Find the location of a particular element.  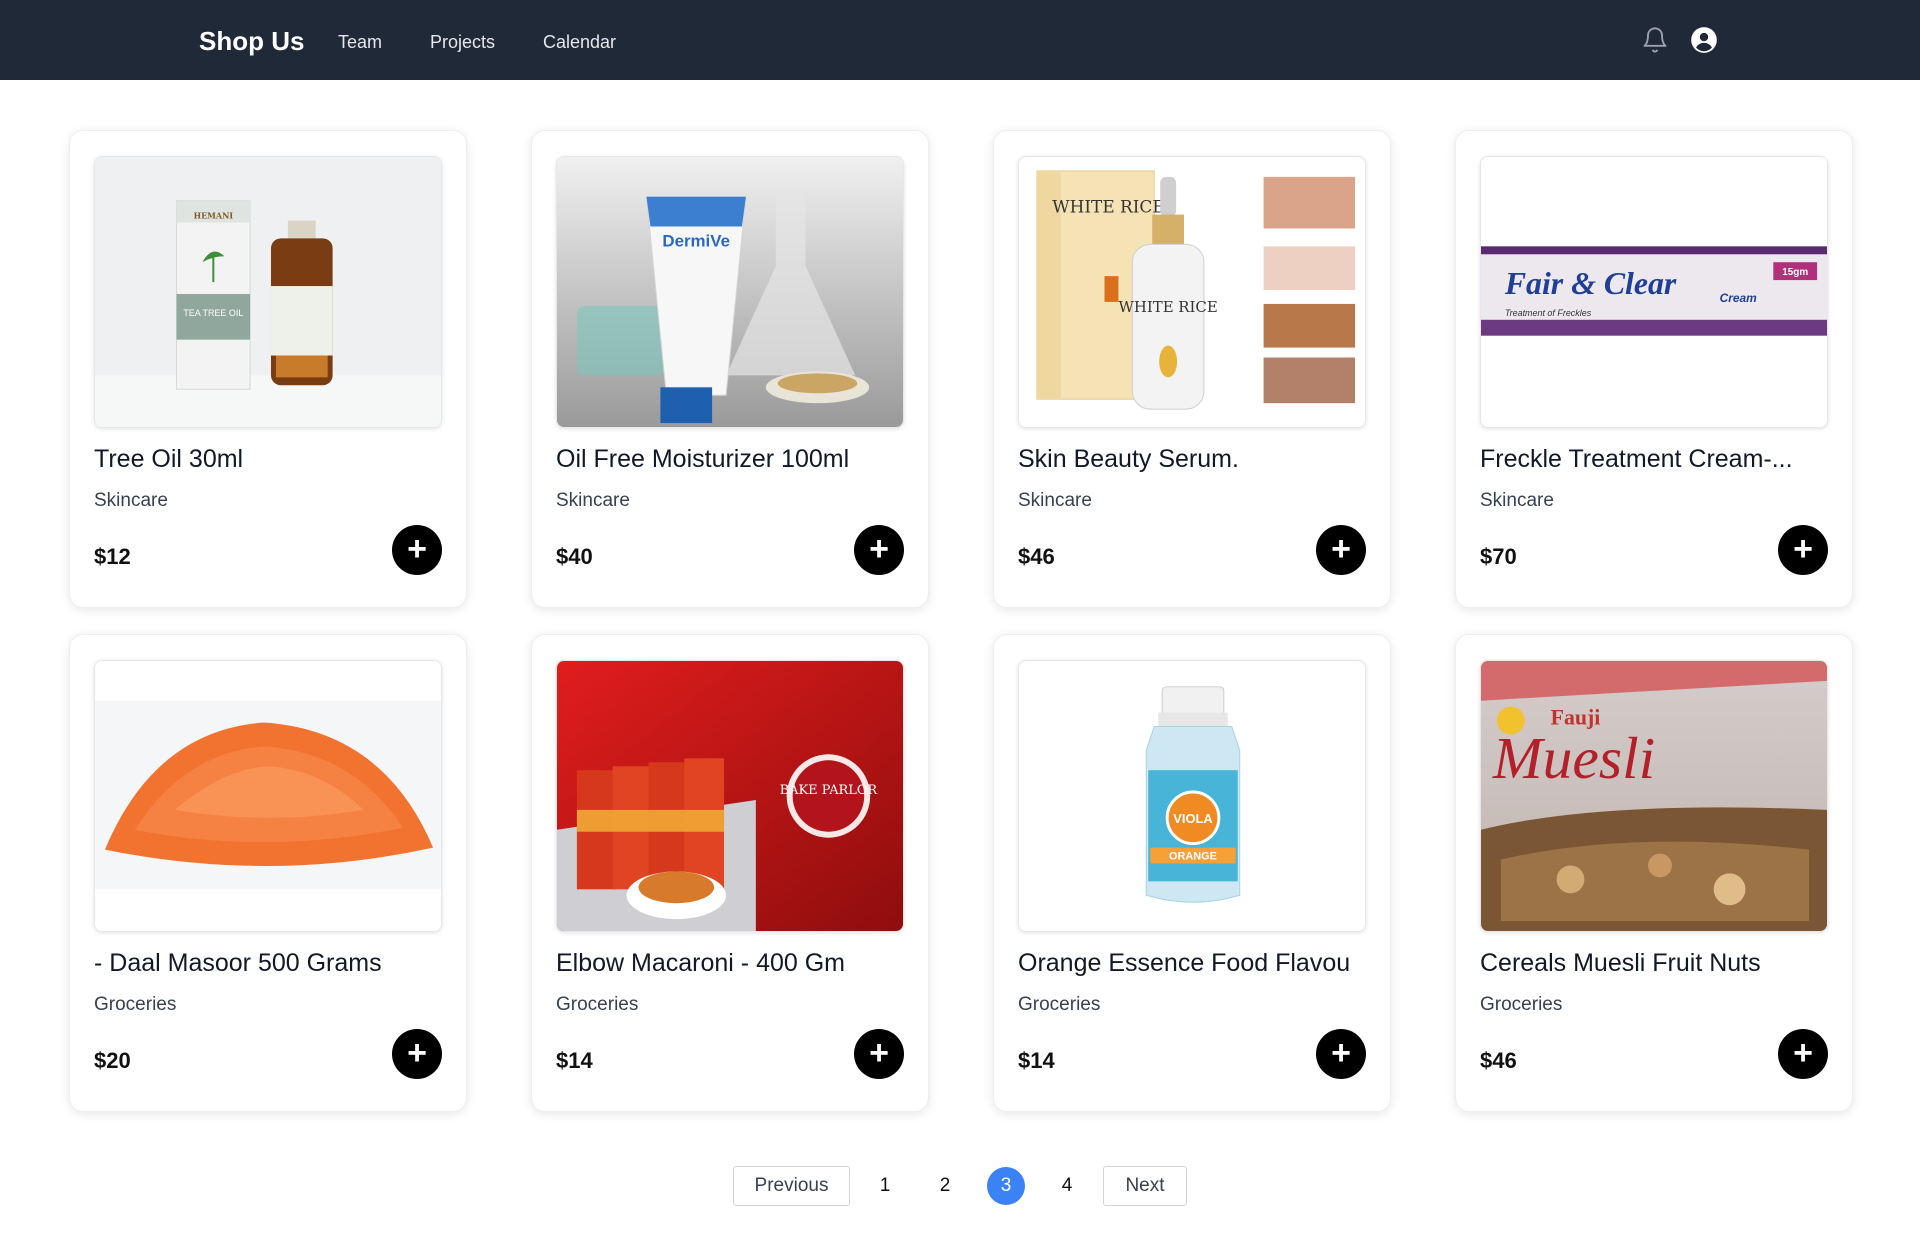

product-title: Tree Oil 30ml is located at coordinates (269, 459).